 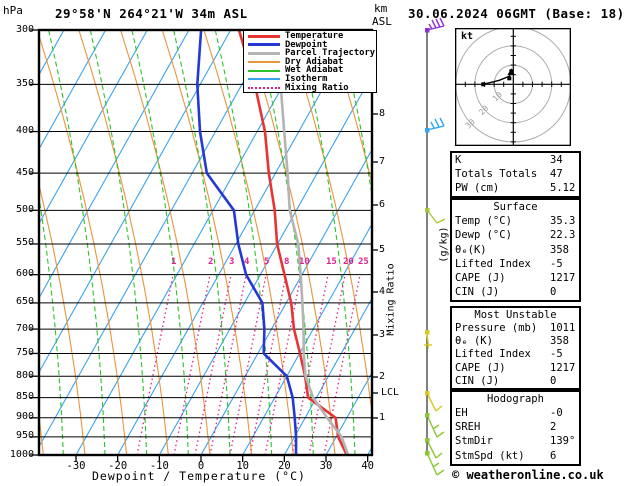 I want to click on table-row: EH -0, so click(x=515, y=413).